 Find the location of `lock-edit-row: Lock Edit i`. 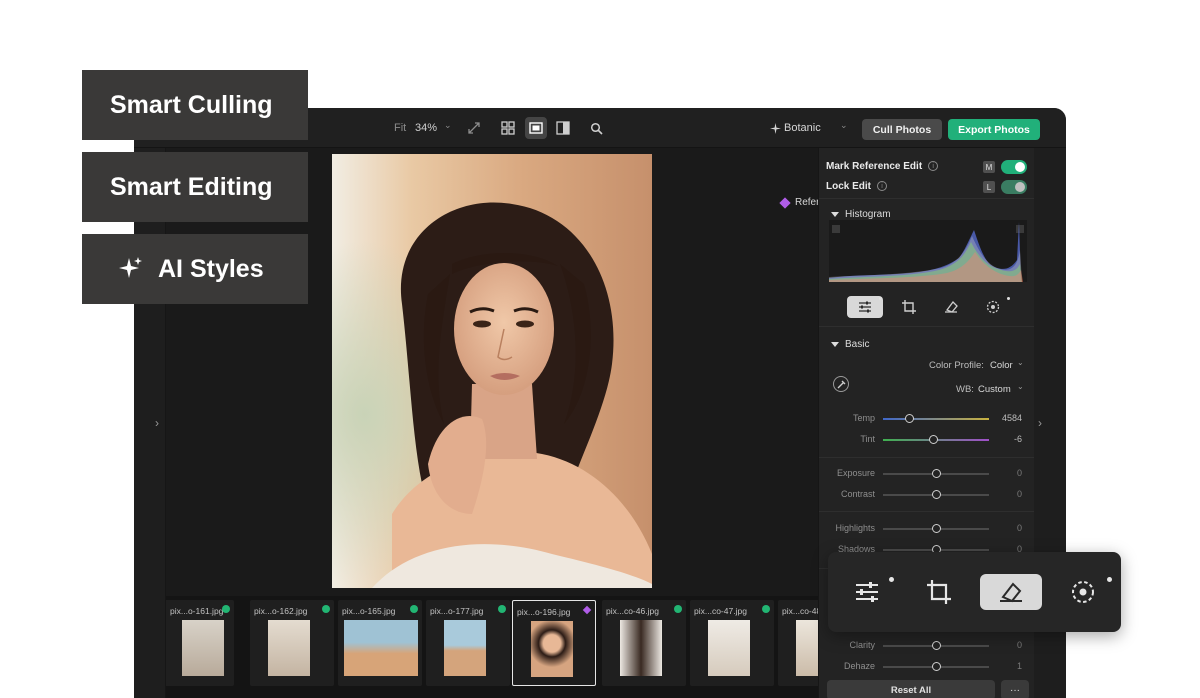

lock-edit-row: Lock Edit i is located at coordinates (857, 186).